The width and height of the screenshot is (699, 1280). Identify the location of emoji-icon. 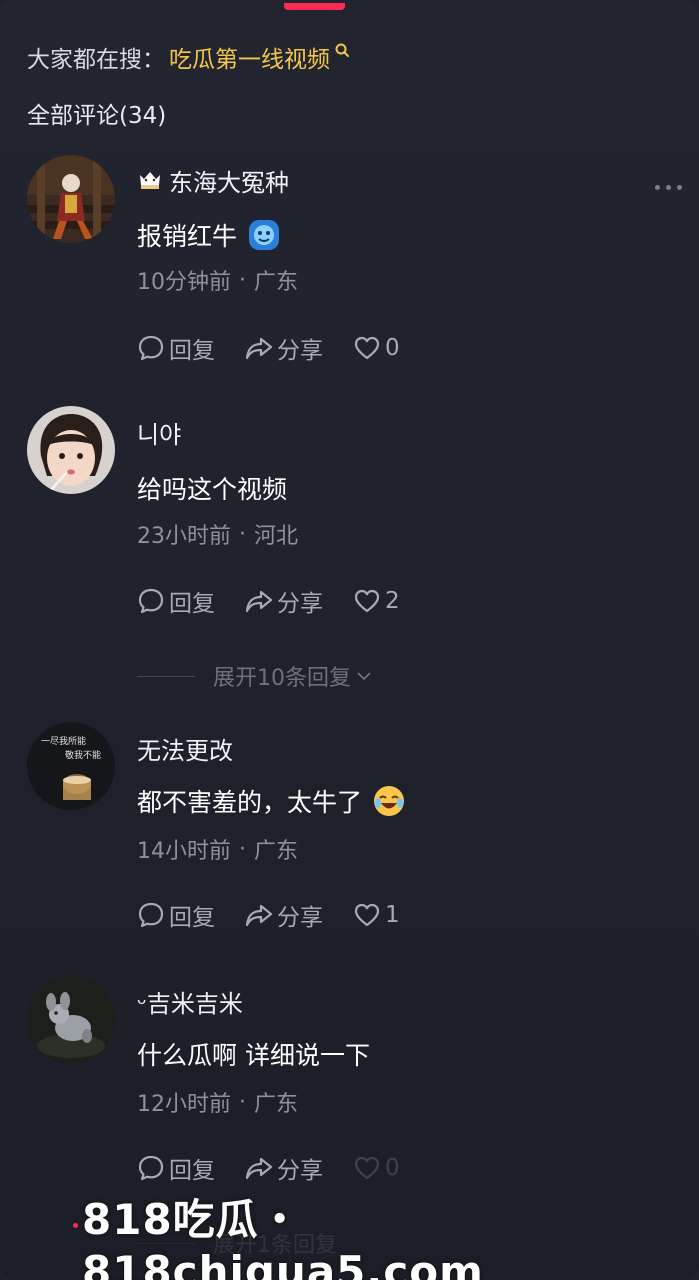
(264, 235).